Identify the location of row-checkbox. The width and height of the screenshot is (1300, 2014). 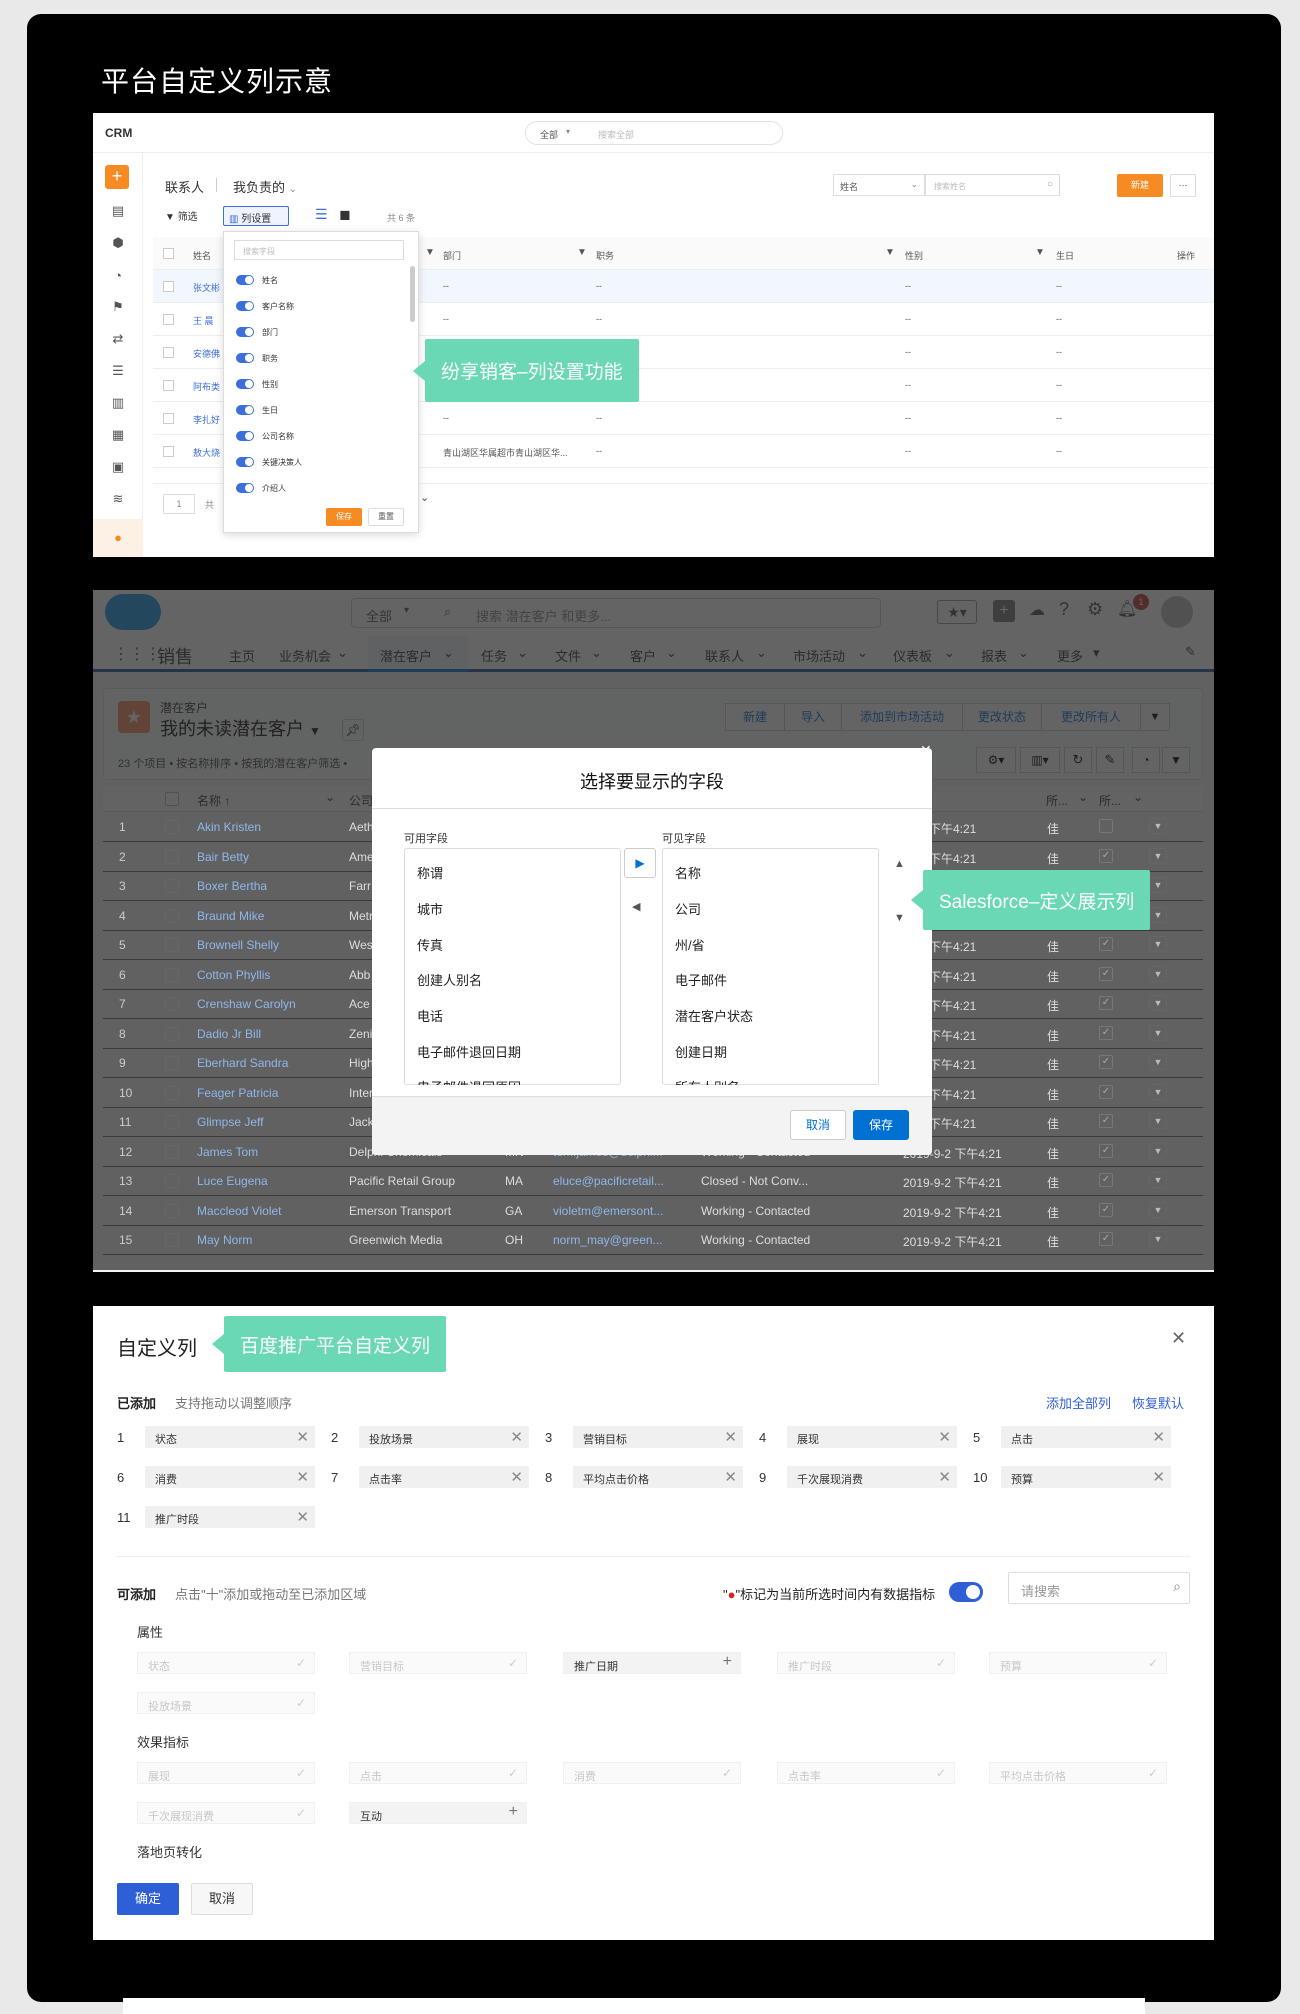
(172, 1122).